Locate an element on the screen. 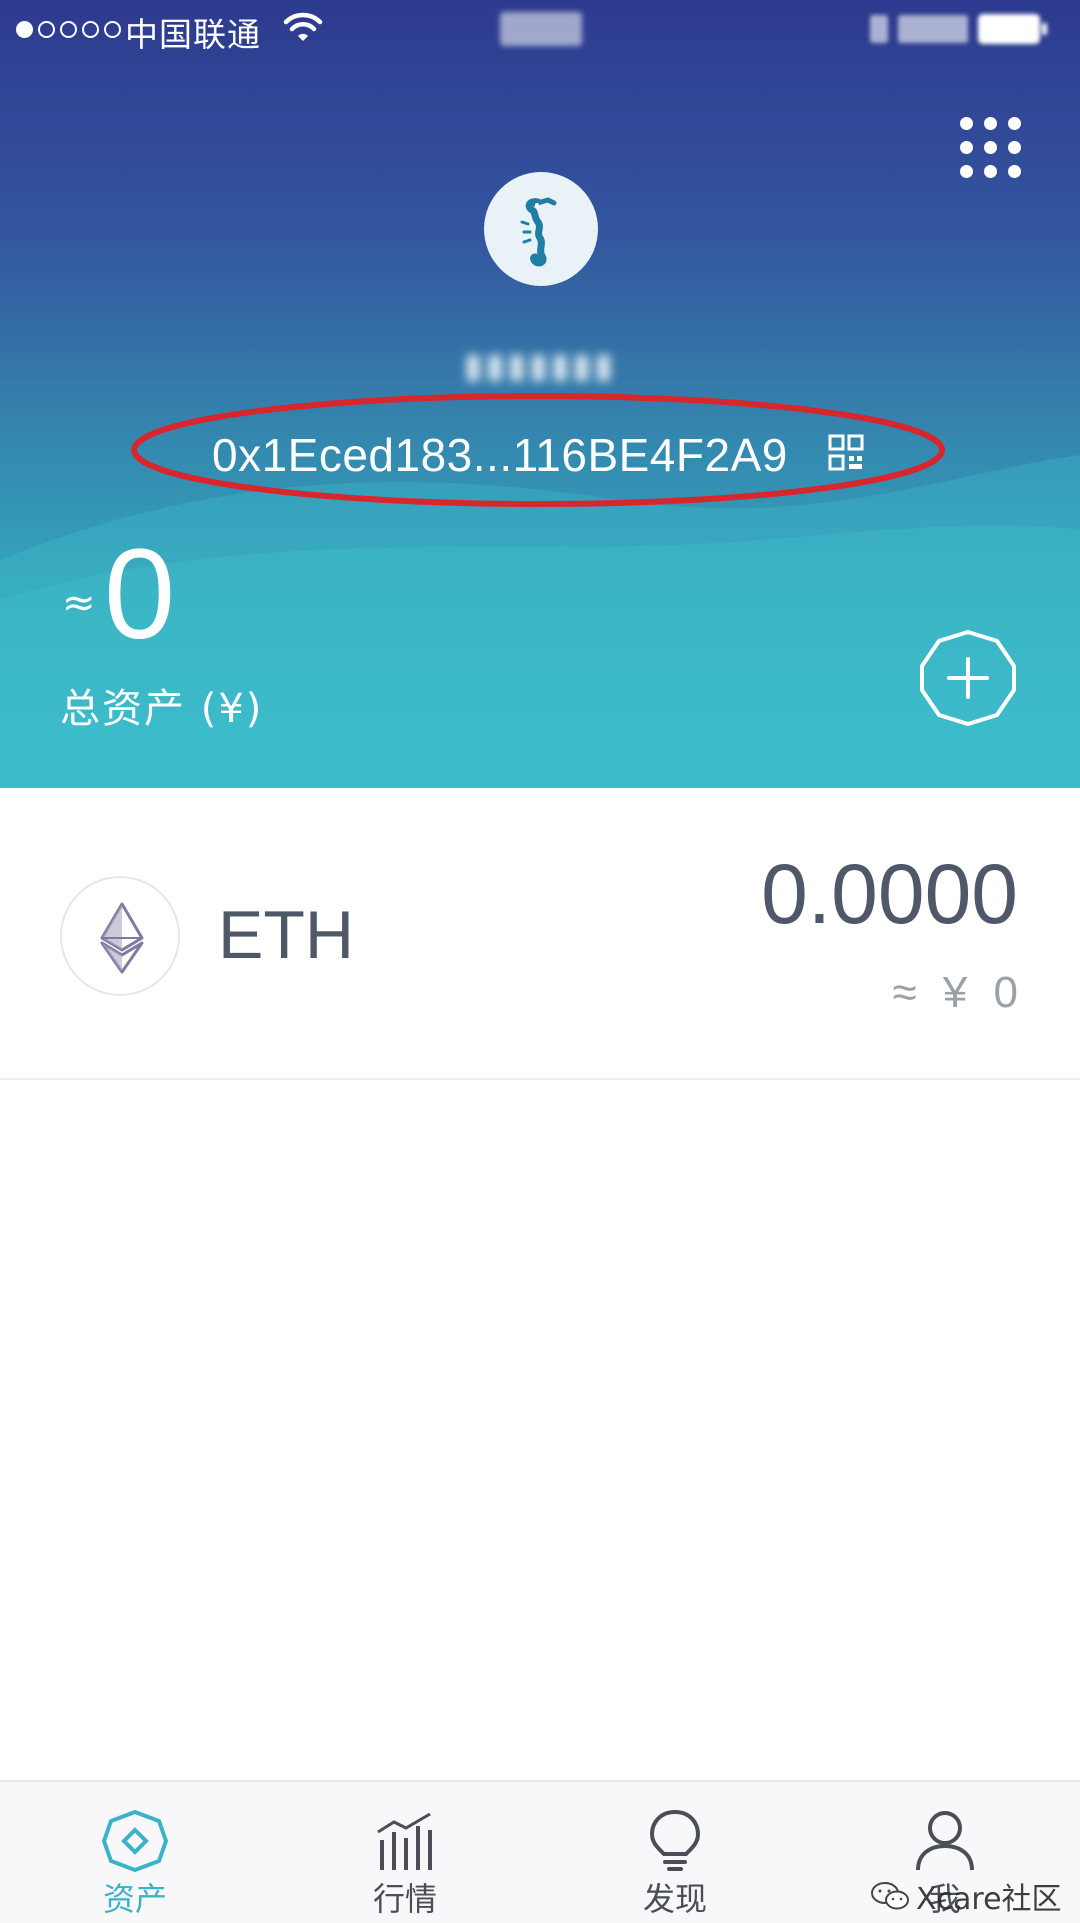 This screenshot has height=1923, width=1080. grid-menu-icon is located at coordinates (991, 148).